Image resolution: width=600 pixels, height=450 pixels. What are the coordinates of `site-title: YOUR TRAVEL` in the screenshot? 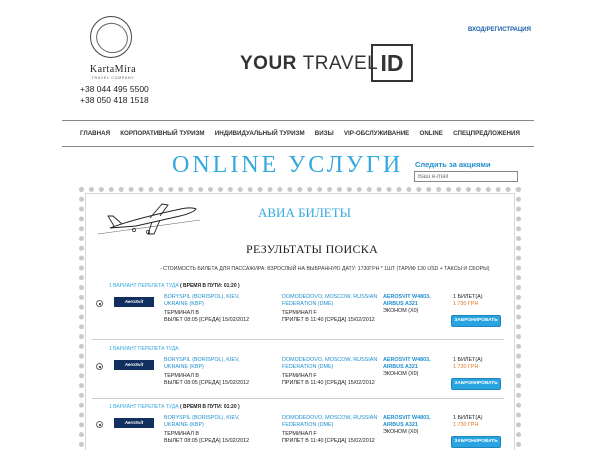 It's located at (309, 64).